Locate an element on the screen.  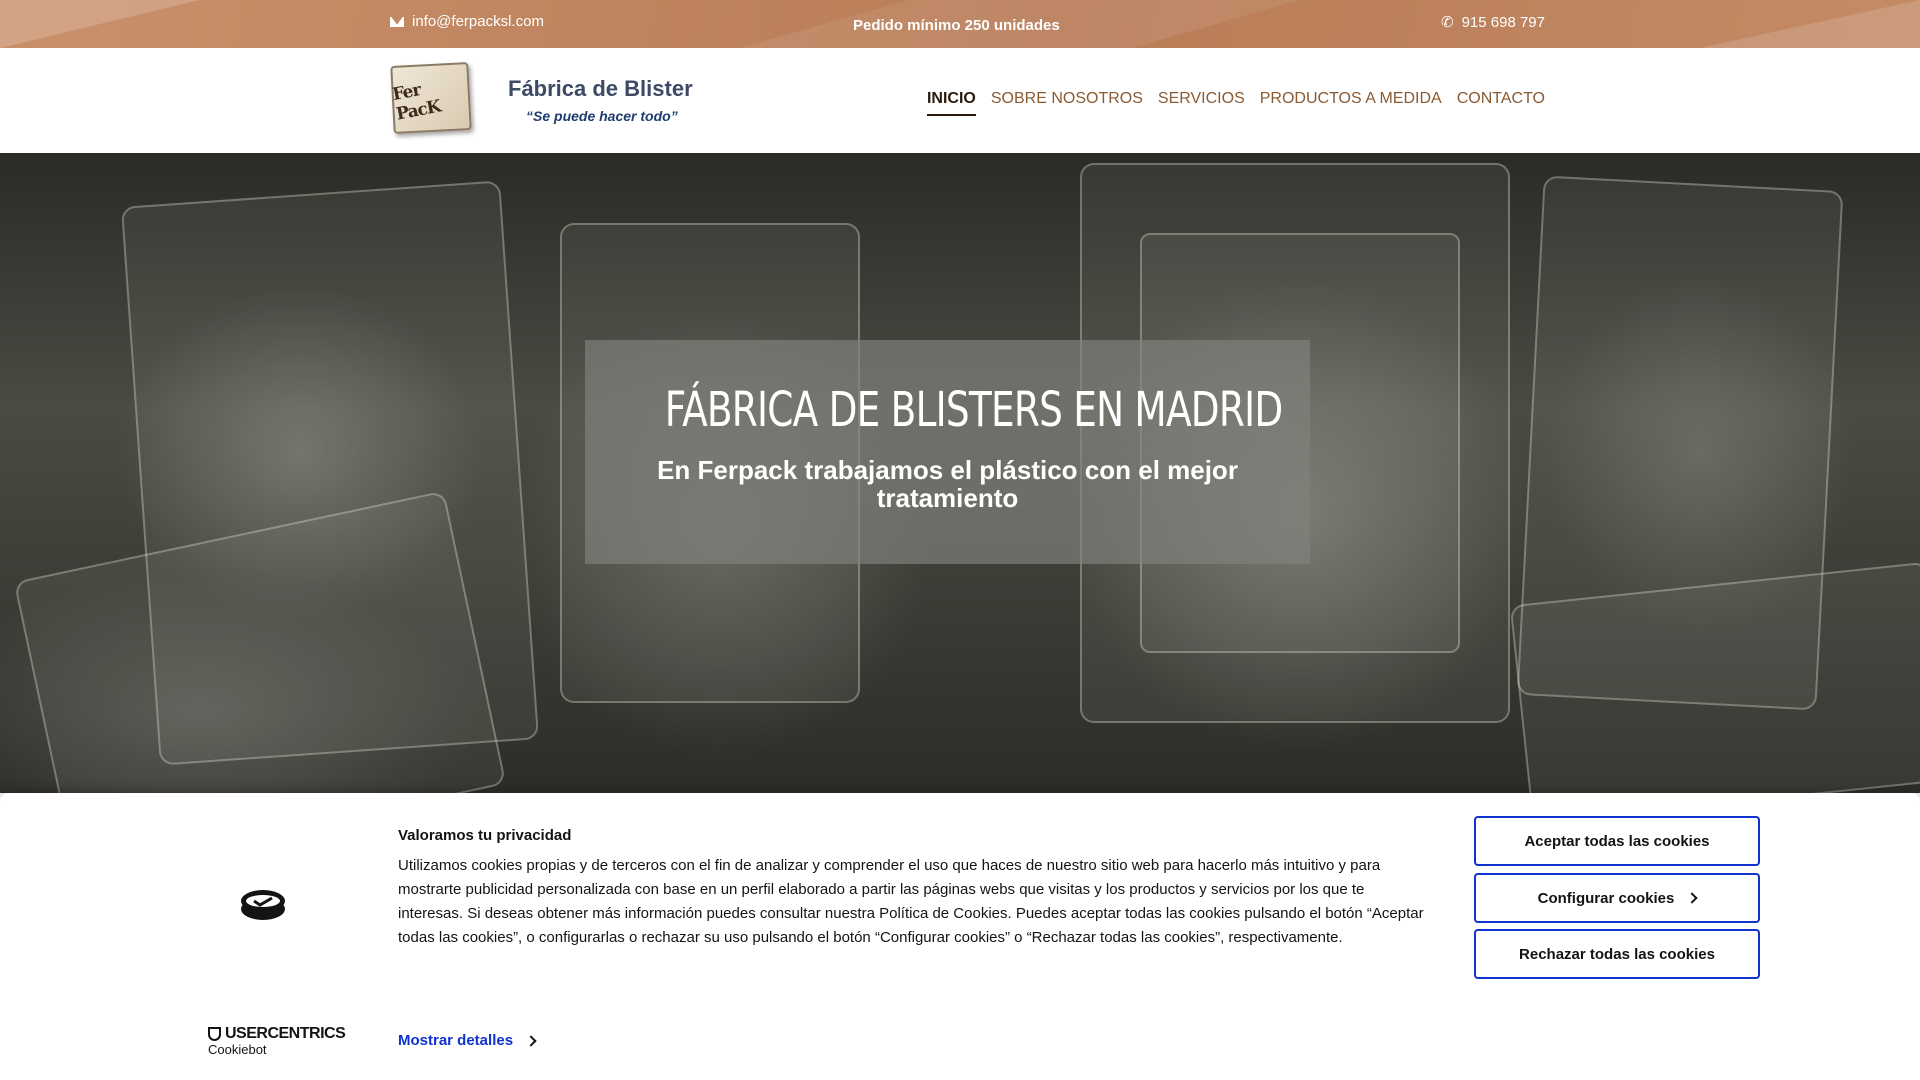
show-details-link: Mostrar detalles is located at coordinates (467, 1040).